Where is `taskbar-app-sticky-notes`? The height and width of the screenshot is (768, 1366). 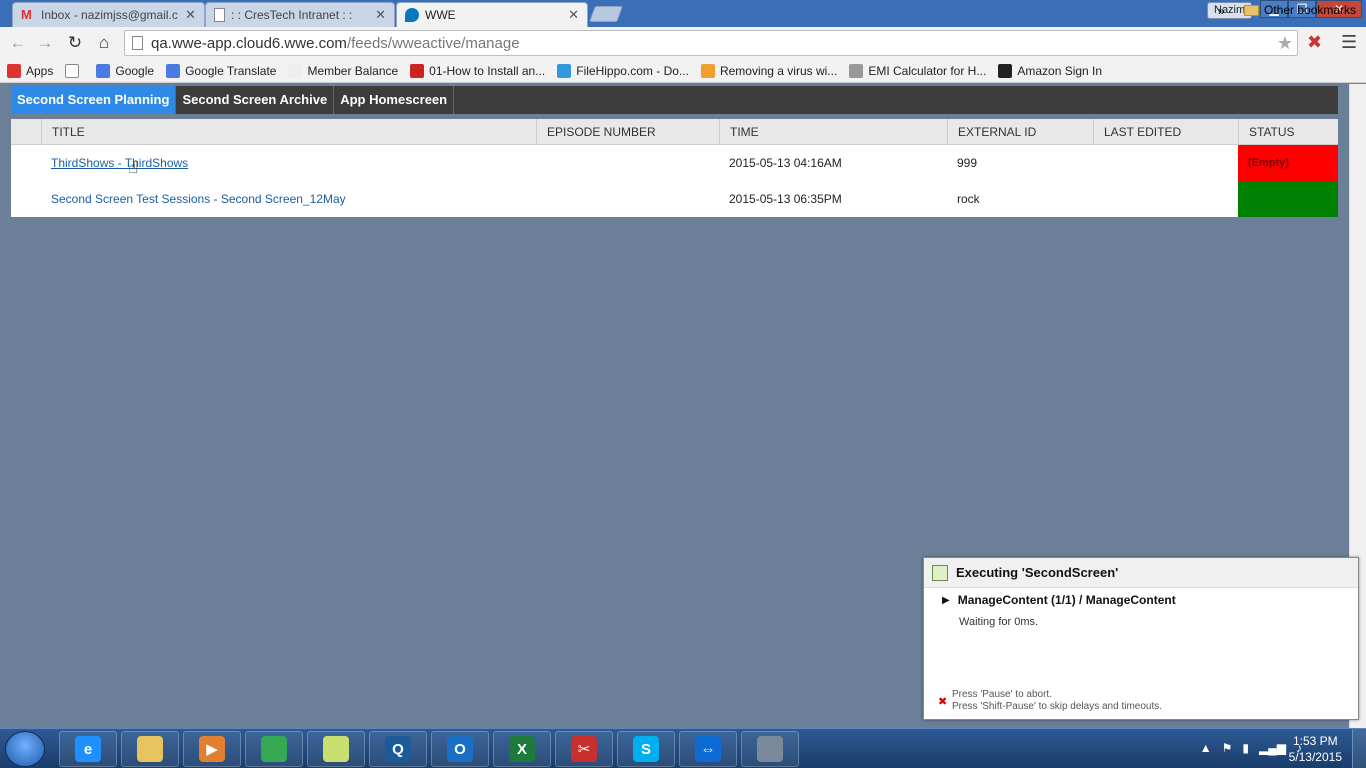
taskbar-app-sticky-notes is located at coordinates (336, 749).